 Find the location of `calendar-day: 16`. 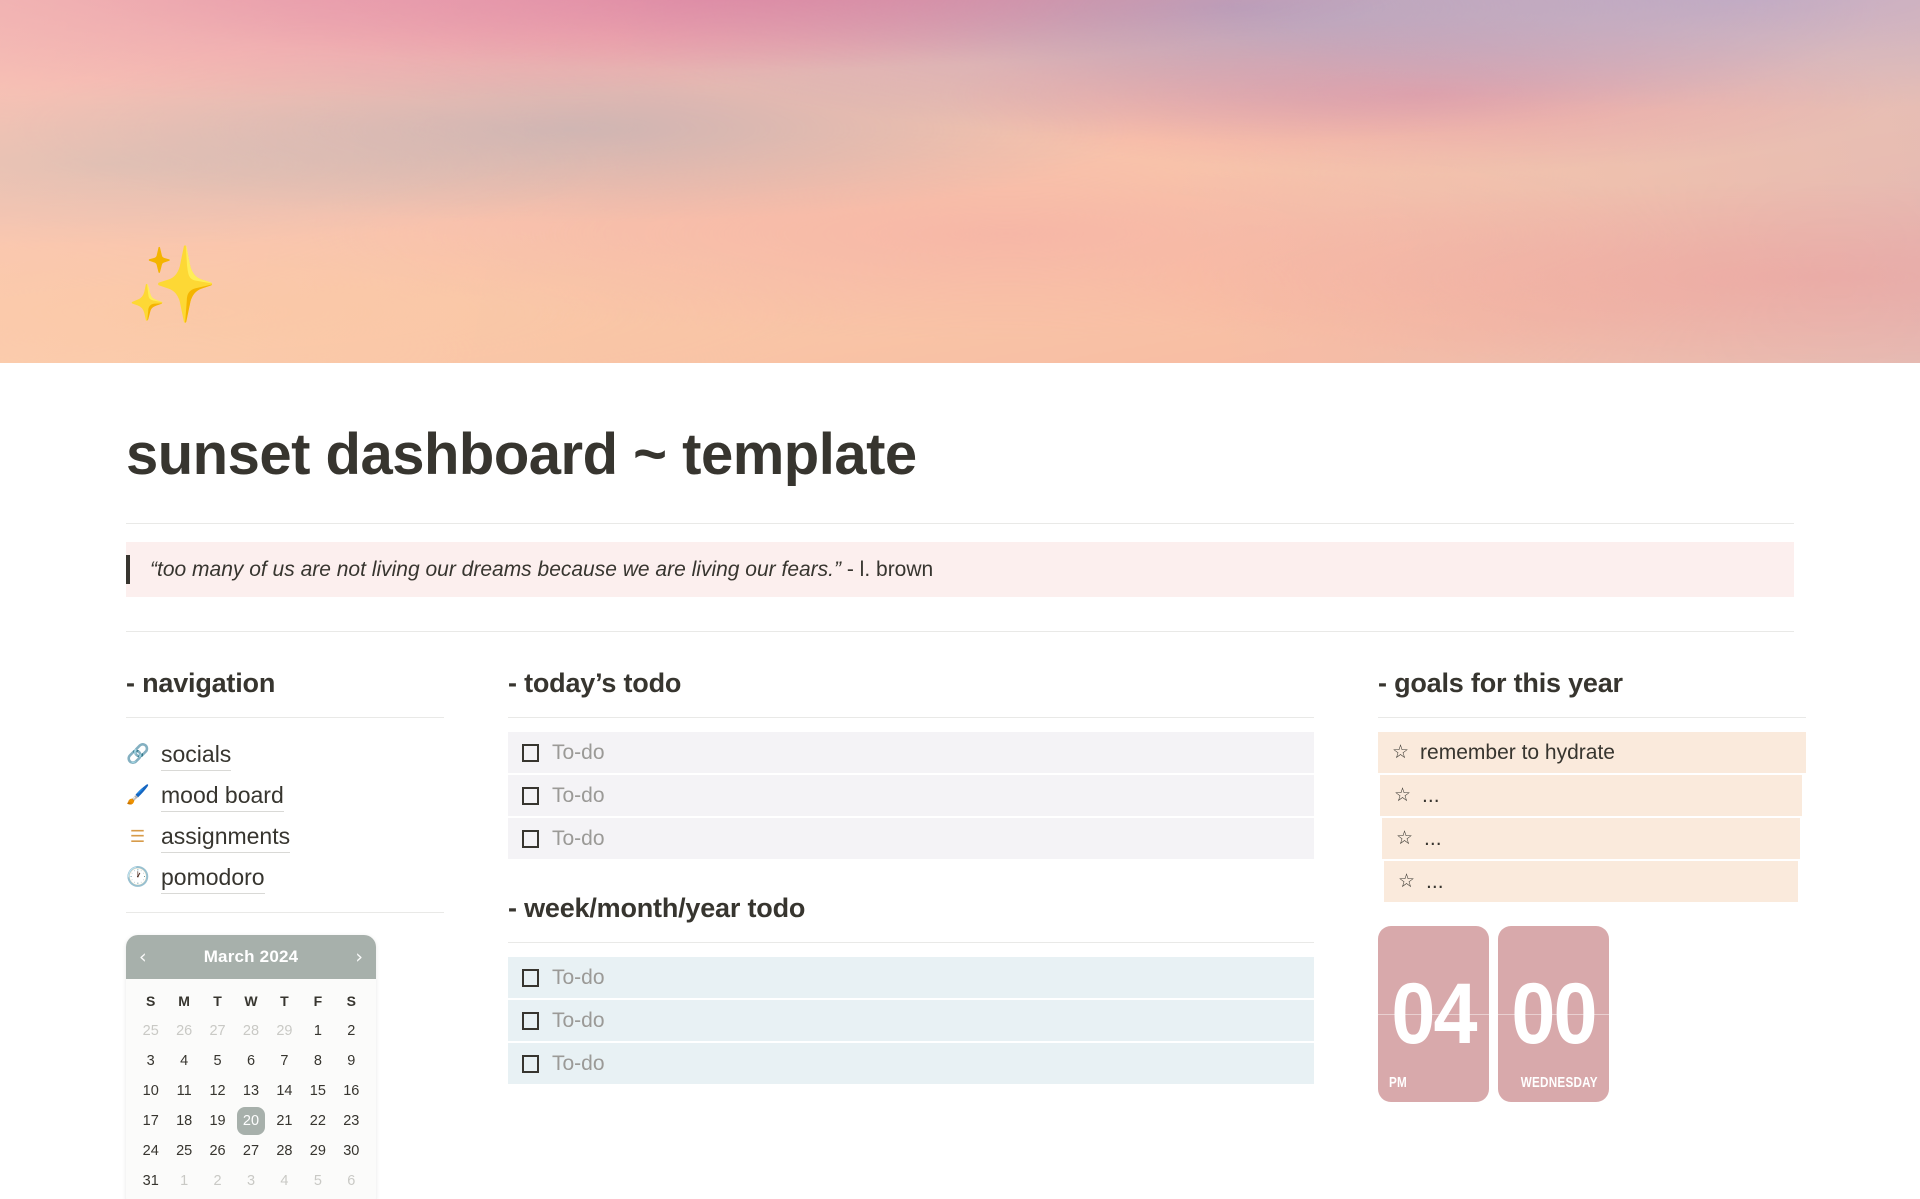

calendar-day: 16 is located at coordinates (351, 1091).